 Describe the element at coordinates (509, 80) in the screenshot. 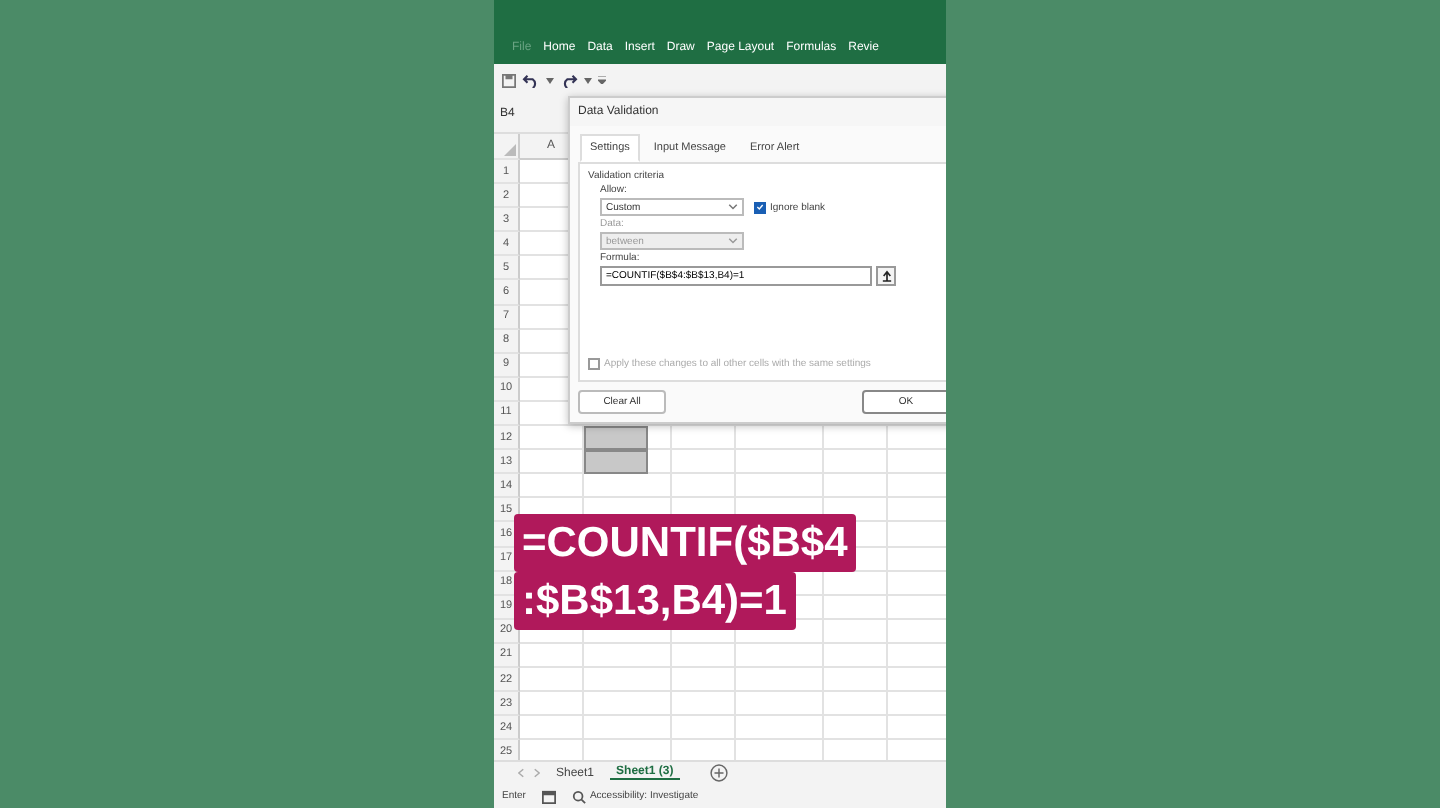

I see `save-icon` at that location.